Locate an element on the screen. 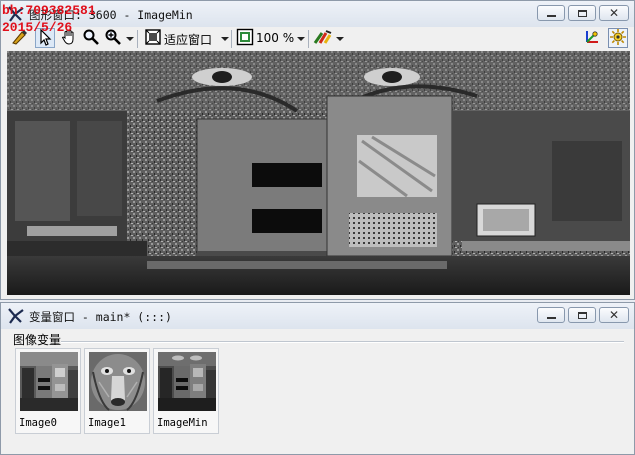 The height and width of the screenshot is (455, 635). image-variable-item: Image1 is located at coordinates (117, 391).